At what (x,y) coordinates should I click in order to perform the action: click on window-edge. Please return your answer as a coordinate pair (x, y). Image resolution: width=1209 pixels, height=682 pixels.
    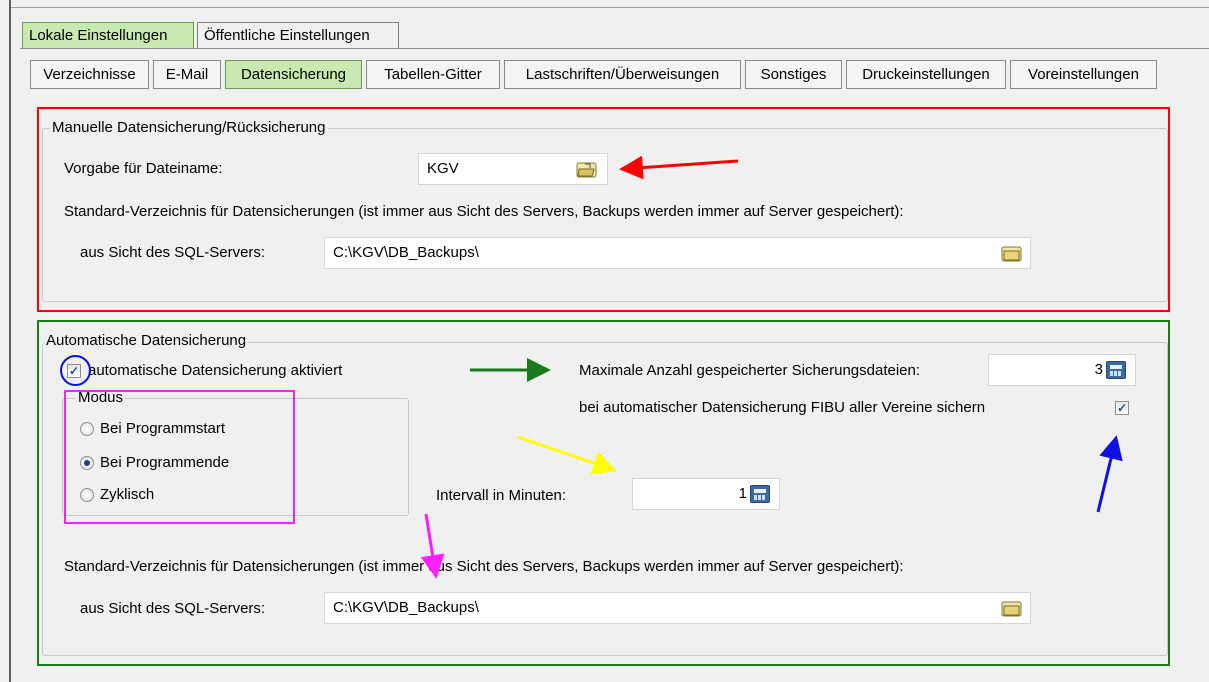
    Looking at the image, I should click on (10, 341).